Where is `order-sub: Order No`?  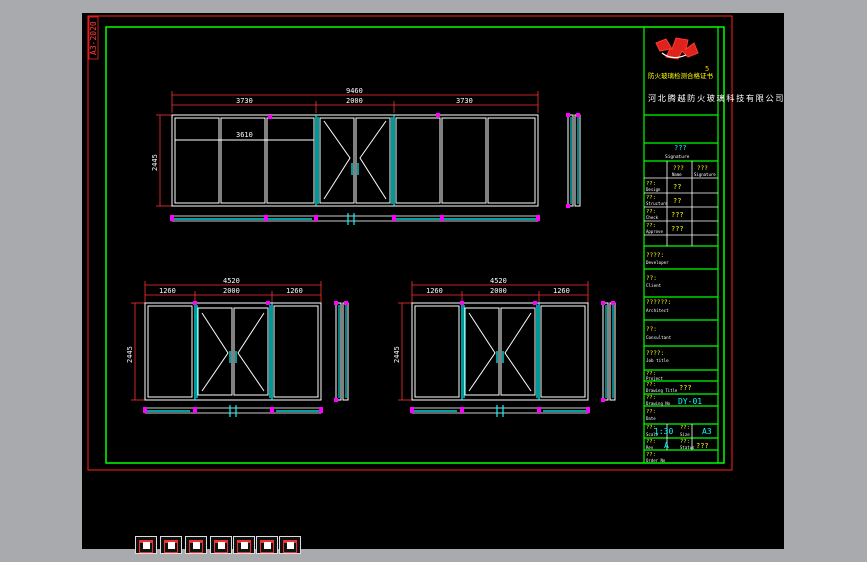 order-sub: Order No is located at coordinates (656, 460).